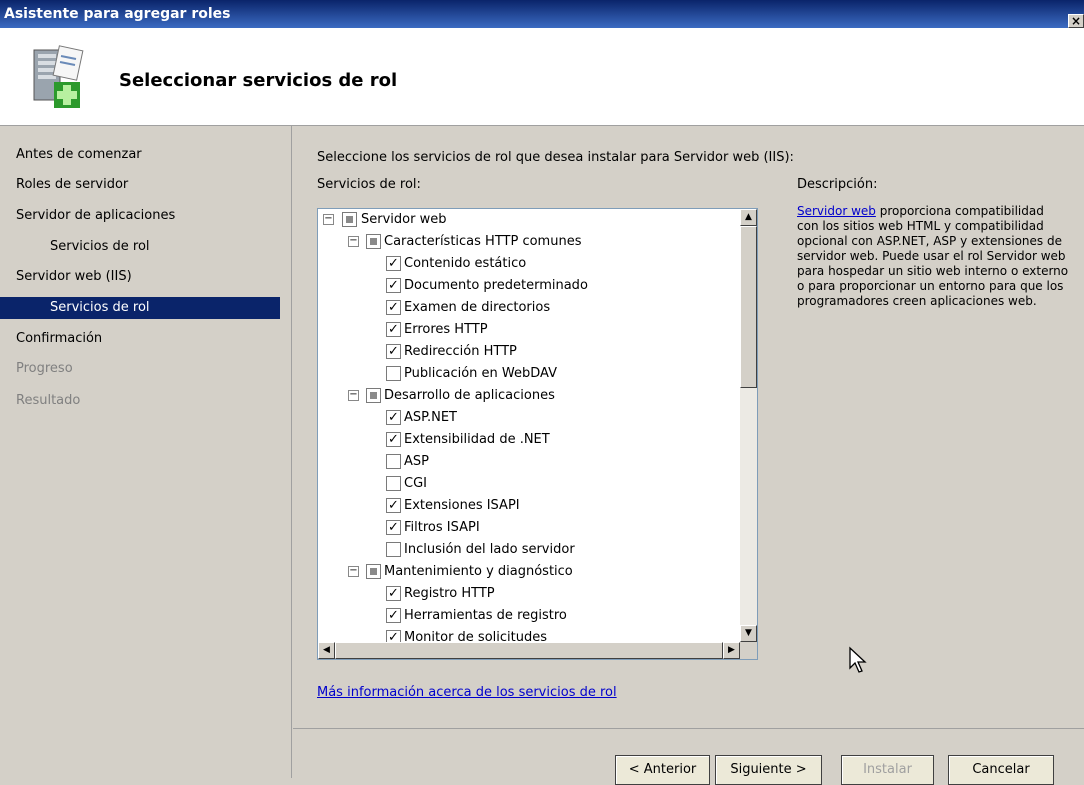 The height and width of the screenshot is (785, 1084). Describe the element at coordinates (485, 615) in the screenshot. I see `tree-item-label: Herramientas de registro` at that location.